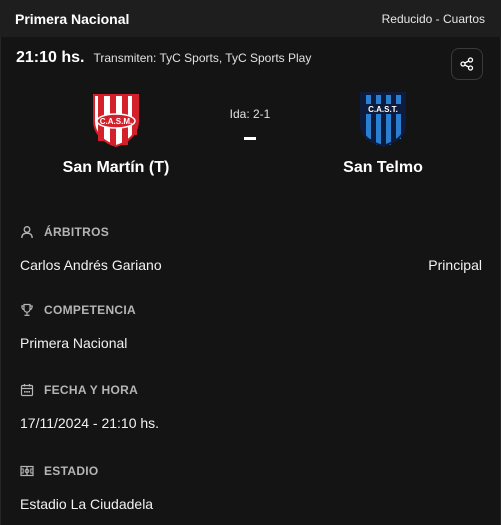 The width and height of the screenshot is (501, 525). Describe the element at coordinates (383, 167) in the screenshot. I see `away-team-name: San Telmo` at that location.